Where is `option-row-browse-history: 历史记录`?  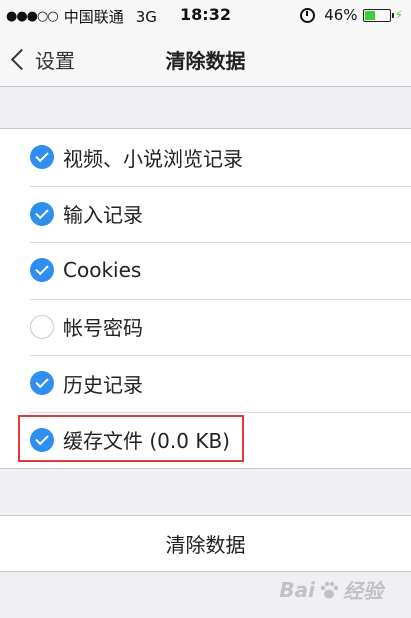 option-row-browse-history: 历史记录 is located at coordinates (205, 383).